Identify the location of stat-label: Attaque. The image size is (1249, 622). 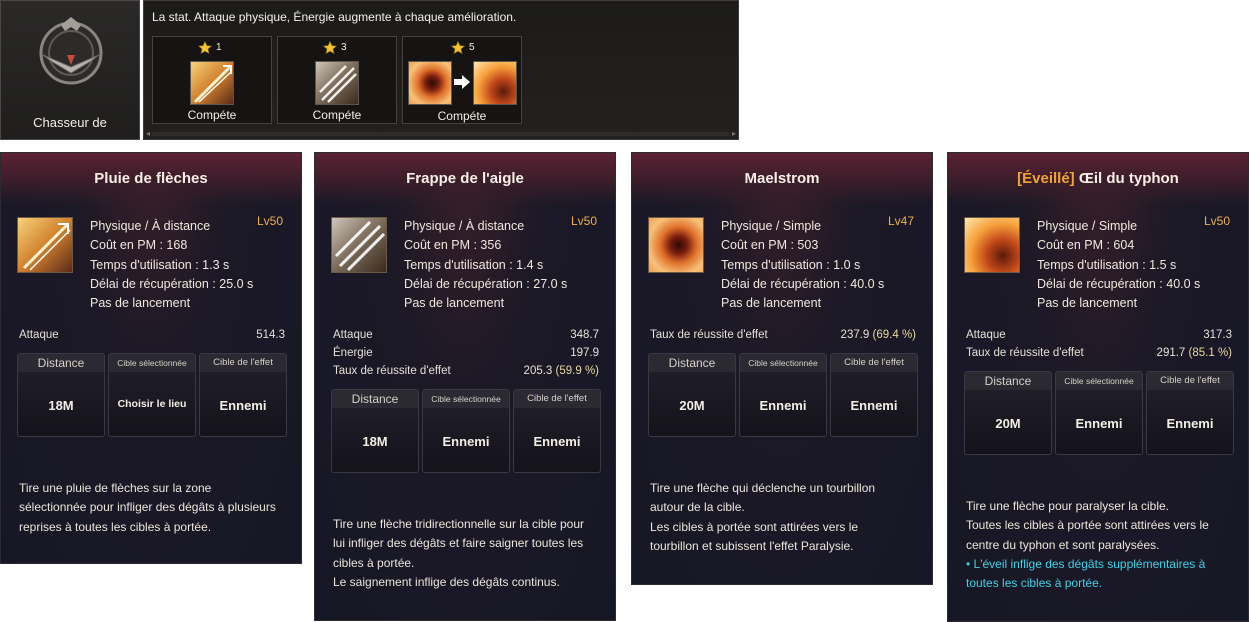
(353, 335).